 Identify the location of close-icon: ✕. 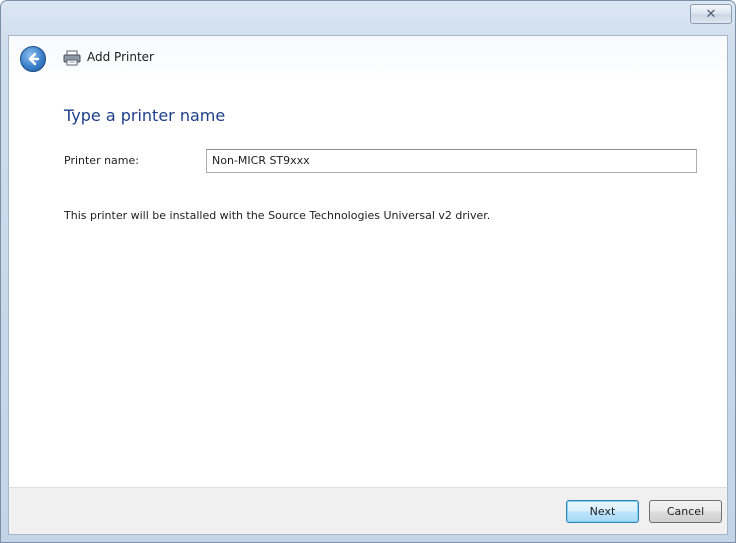
(711, 13).